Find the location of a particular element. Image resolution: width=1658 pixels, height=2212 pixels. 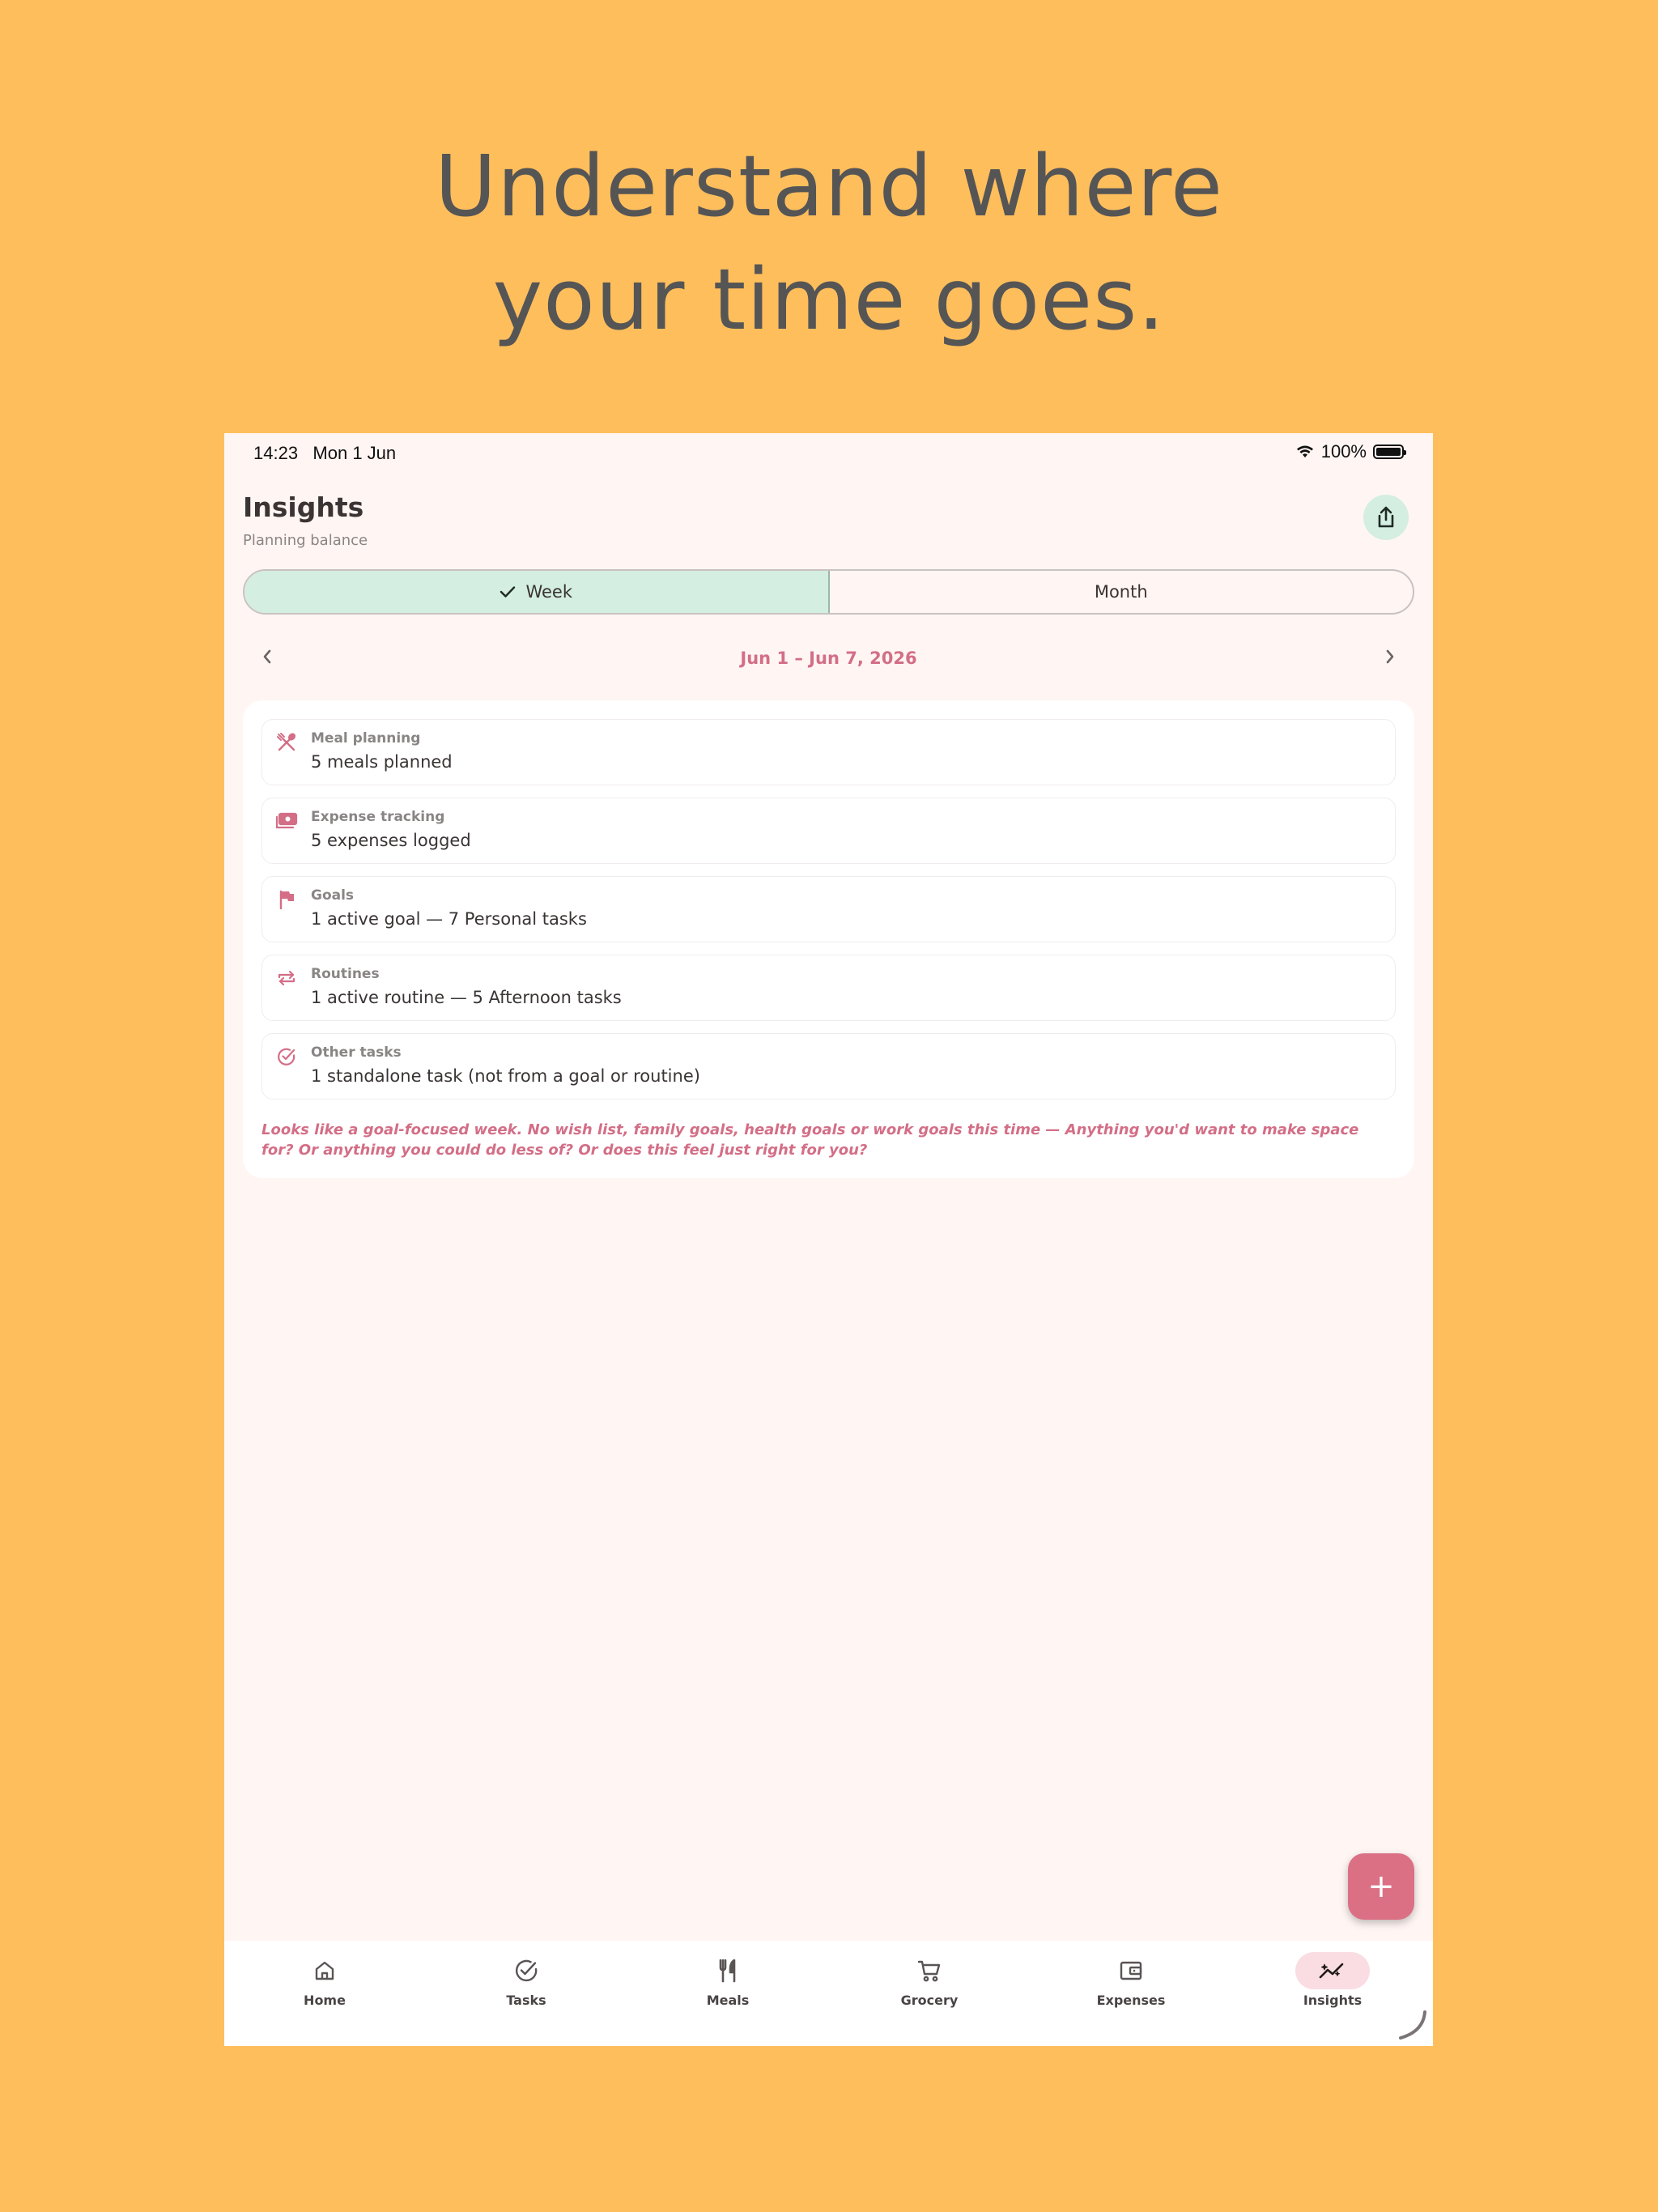

battery-icon is located at coordinates (1389, 452).